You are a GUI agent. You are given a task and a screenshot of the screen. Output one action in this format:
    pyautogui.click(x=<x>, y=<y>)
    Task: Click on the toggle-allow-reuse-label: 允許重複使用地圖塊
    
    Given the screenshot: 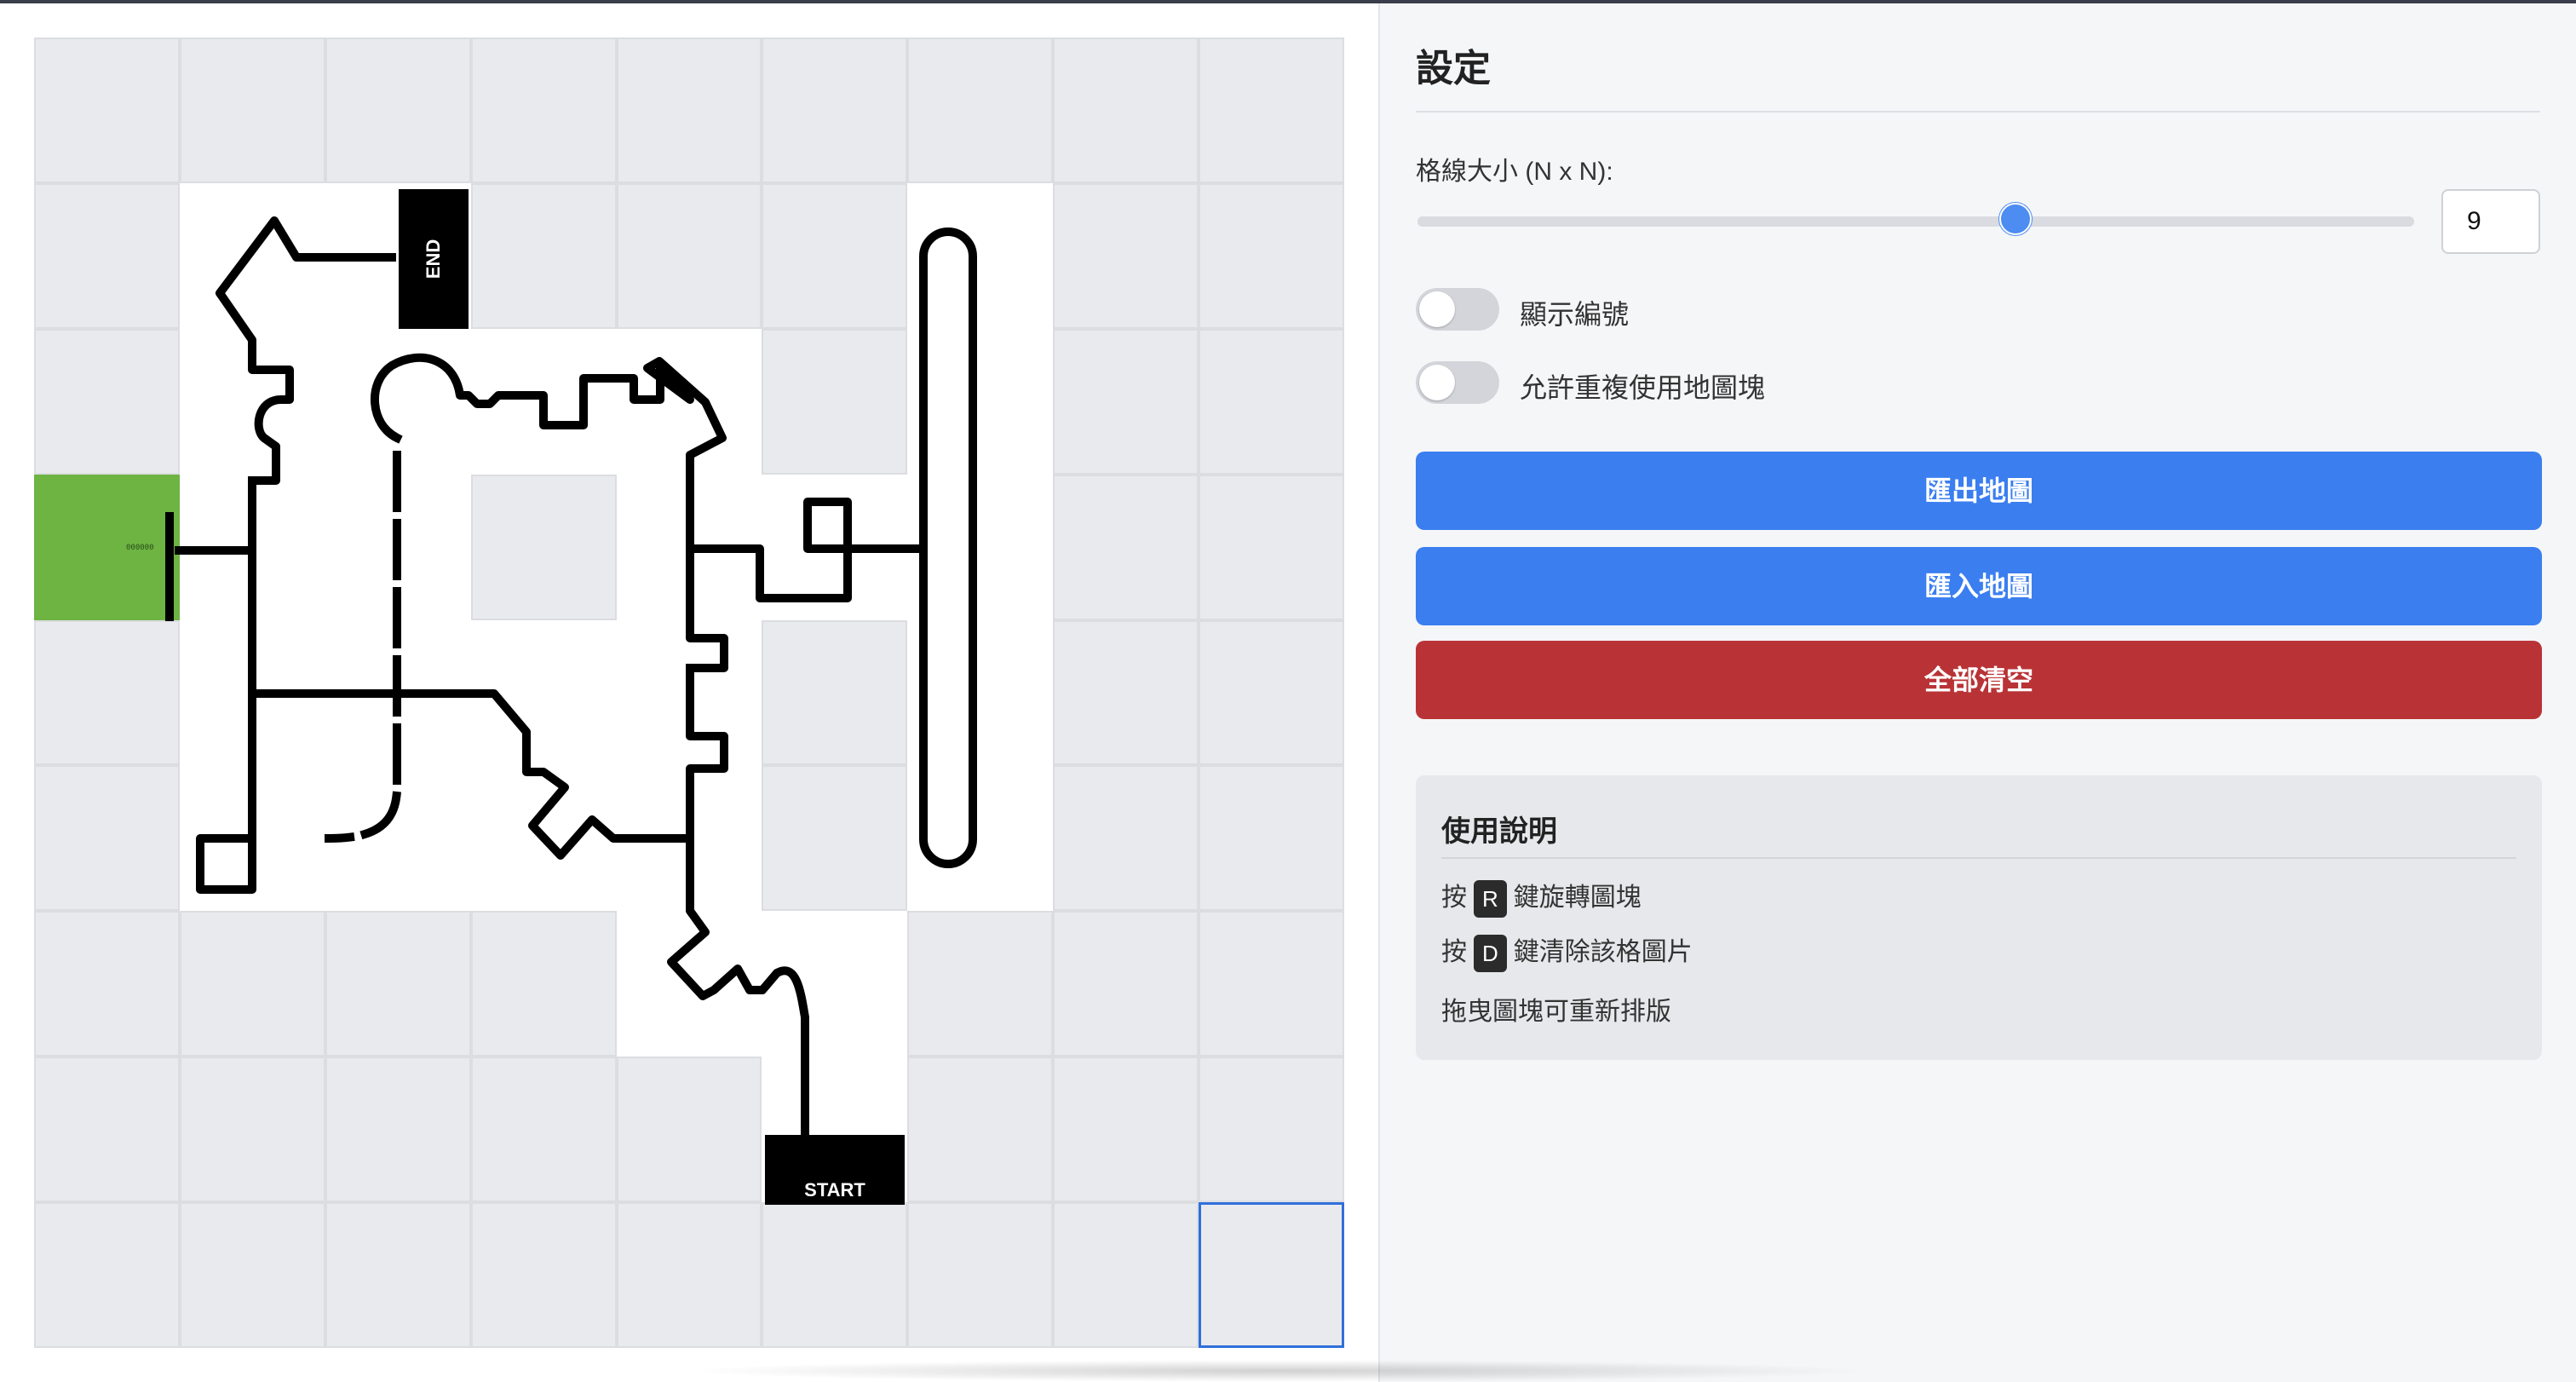 What is the action you would take?
    pyautogui.click(x=1643, y=387)
    